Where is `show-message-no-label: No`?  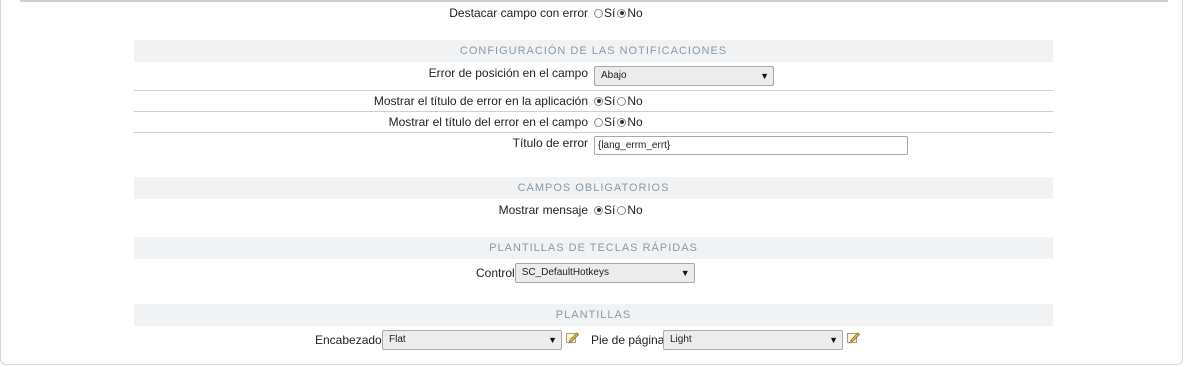 show-message-no-label: No is located at coordinates (635, 210).